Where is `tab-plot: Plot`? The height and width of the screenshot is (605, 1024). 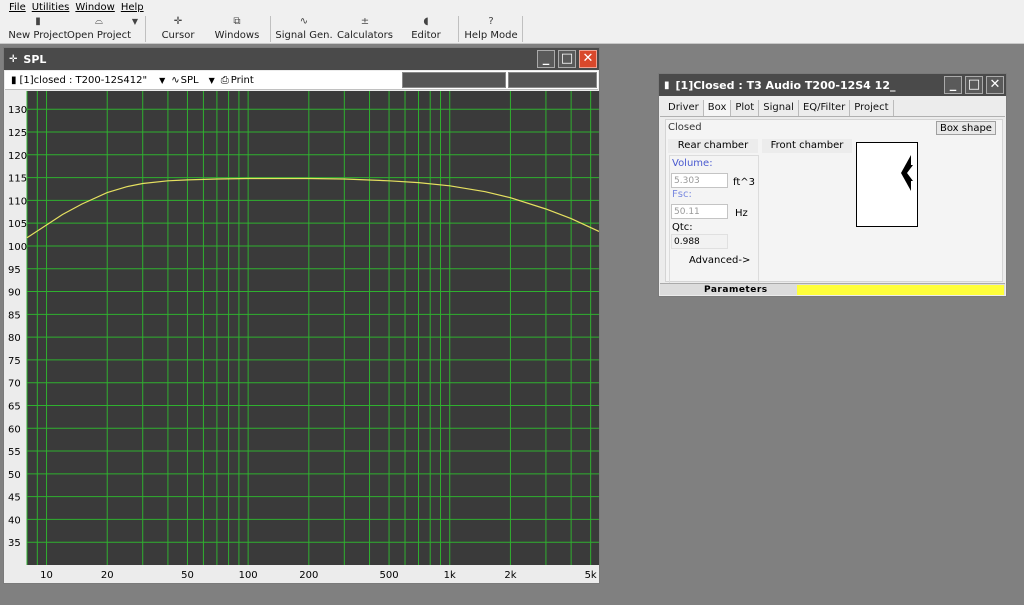 tab-plot: Plot is located at coordinates (745, 108).